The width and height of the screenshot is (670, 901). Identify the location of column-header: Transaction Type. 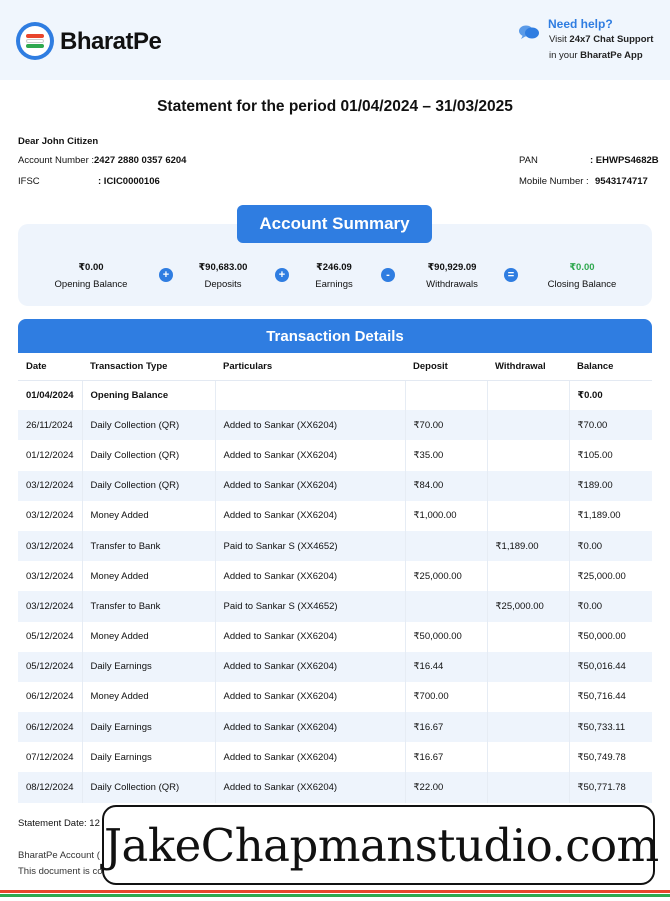
(148, 367).